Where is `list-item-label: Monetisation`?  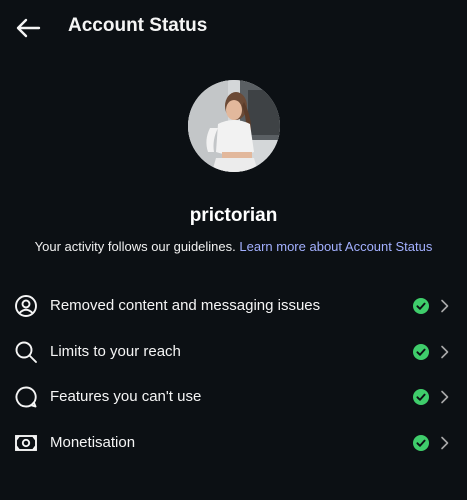 list-item-label: Monetisation is located at coordinates (93, 442).